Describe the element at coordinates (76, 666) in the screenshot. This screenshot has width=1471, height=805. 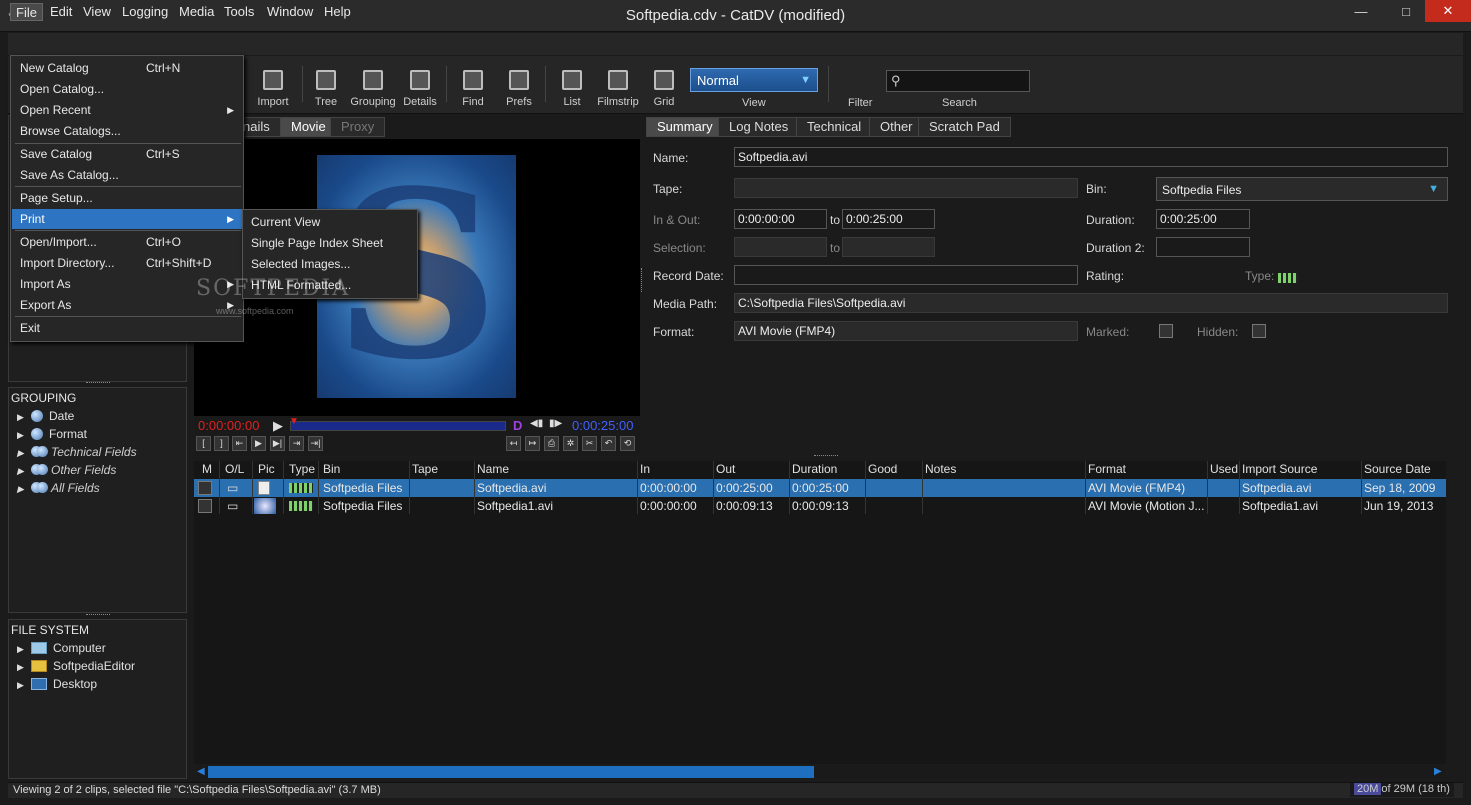
I see `fs-item-softpediaeditor: ▶ SoftpediaEditor` at that location.